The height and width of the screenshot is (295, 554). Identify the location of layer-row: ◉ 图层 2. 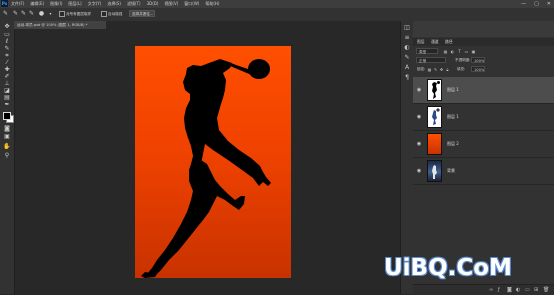
(483, 144).